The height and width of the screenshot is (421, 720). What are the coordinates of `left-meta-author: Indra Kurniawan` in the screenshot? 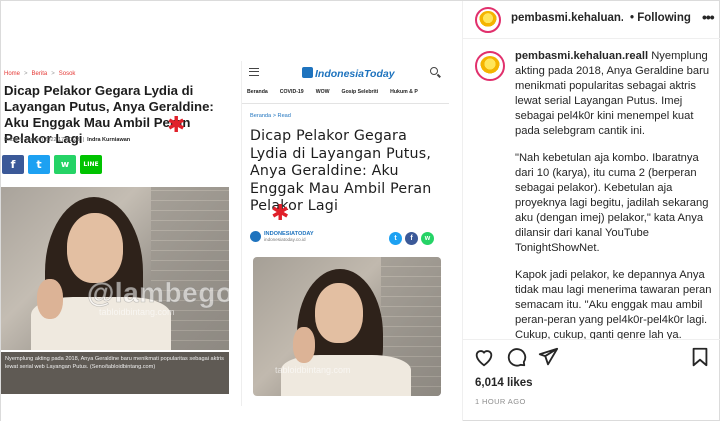 It's located at (109, 140).